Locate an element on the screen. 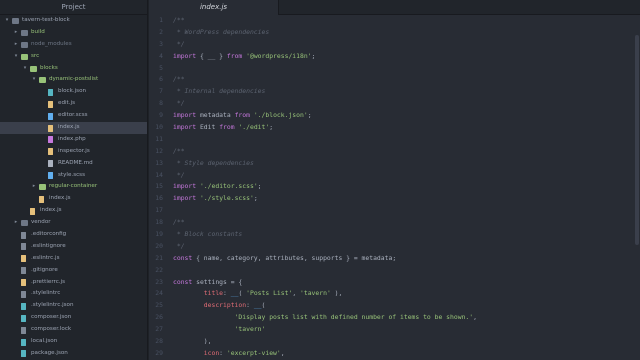 The height and width of the screenshot is (360, 640). code-token: Edit is located at coordinates (208, 127).